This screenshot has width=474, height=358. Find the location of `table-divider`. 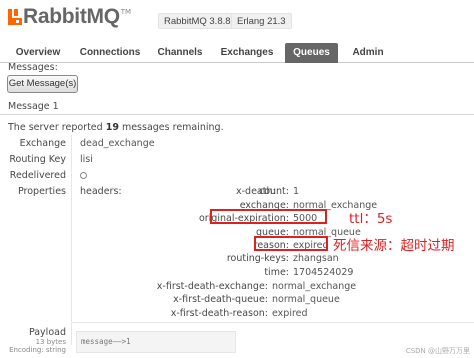

table-divider is located at coordinates (71, 240).